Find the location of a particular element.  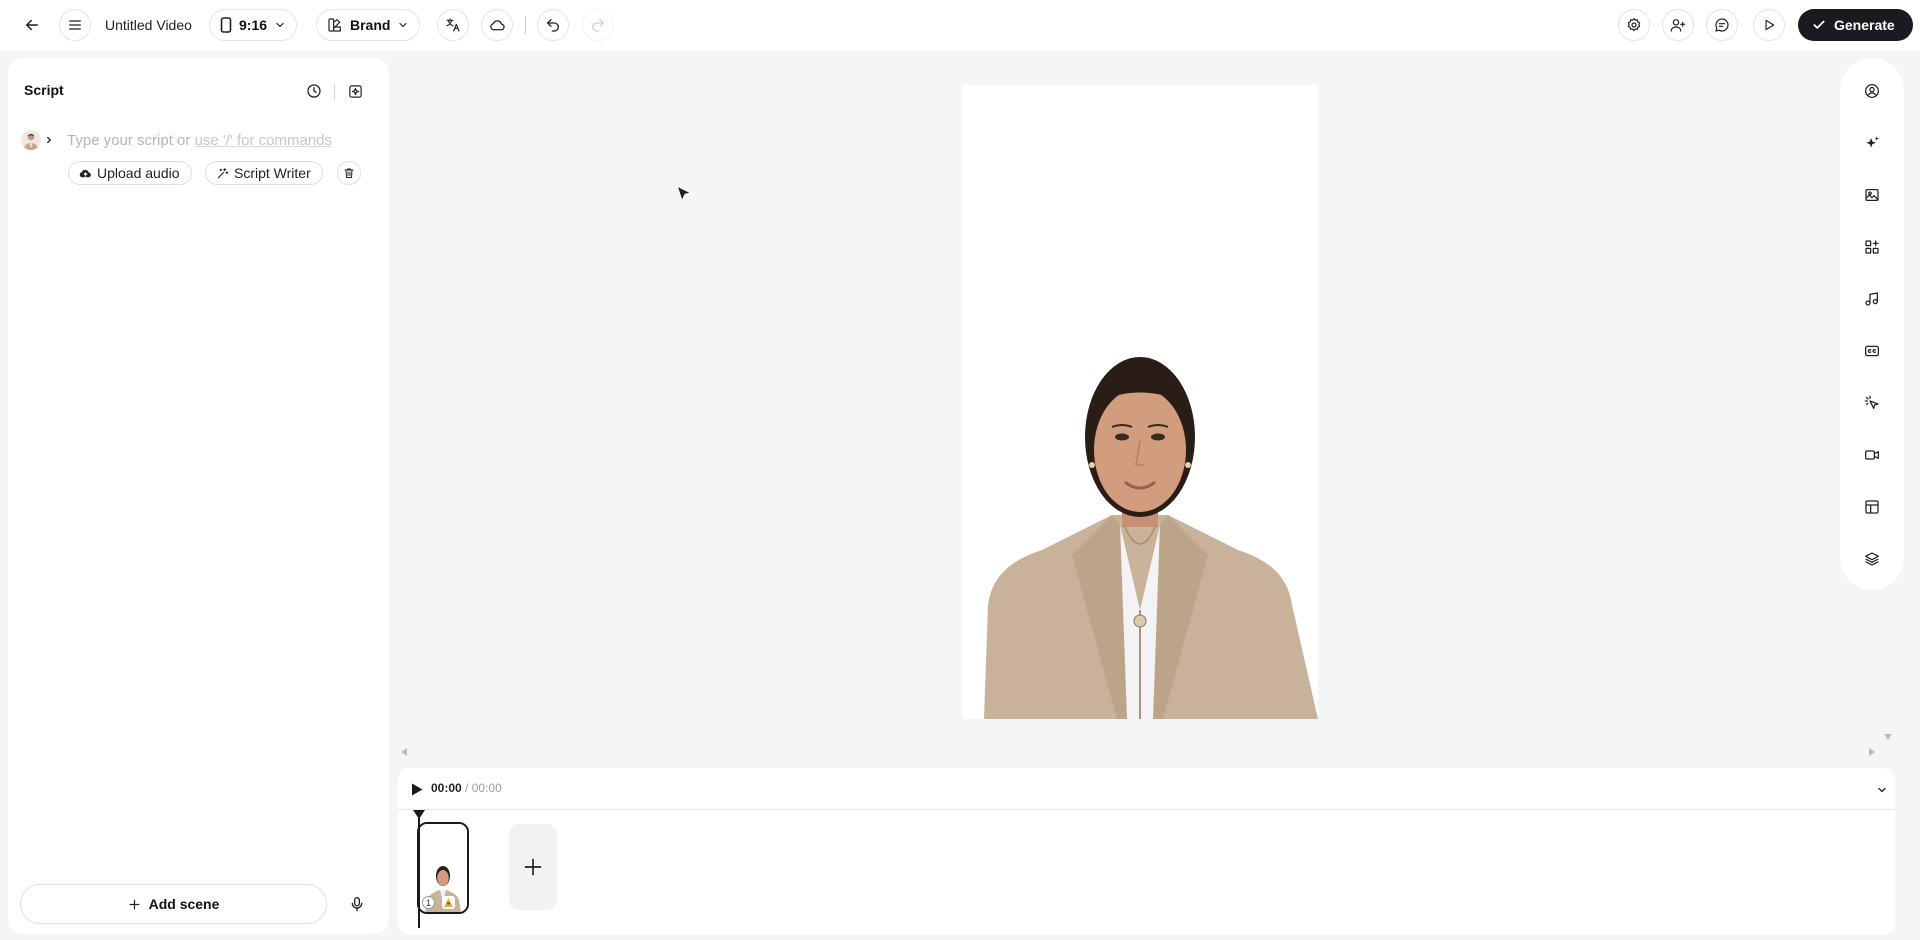

menu-icon is located at coordinates (75, 25).